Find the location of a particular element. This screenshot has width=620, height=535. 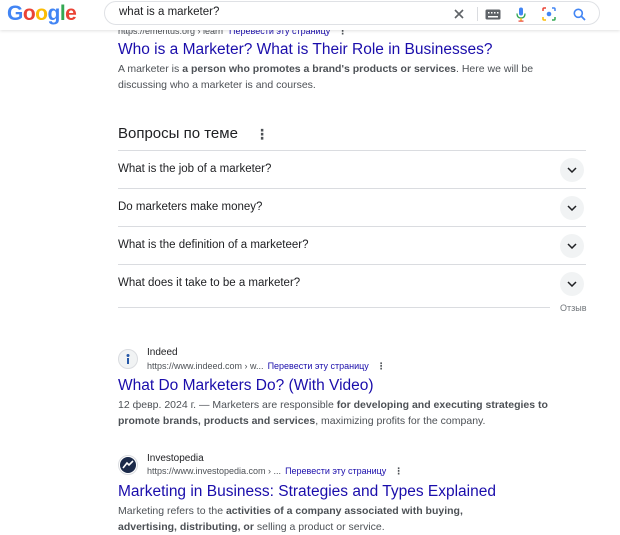

site-name: Indeed is located at coordinates (162, 352).